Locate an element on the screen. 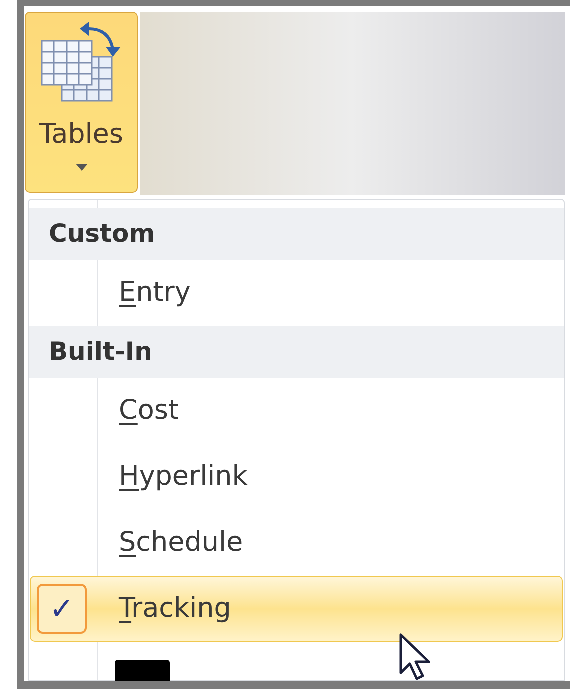 This screenshot has width=570, height=689. tables-button: Tables is located at coordinates (81, 102).